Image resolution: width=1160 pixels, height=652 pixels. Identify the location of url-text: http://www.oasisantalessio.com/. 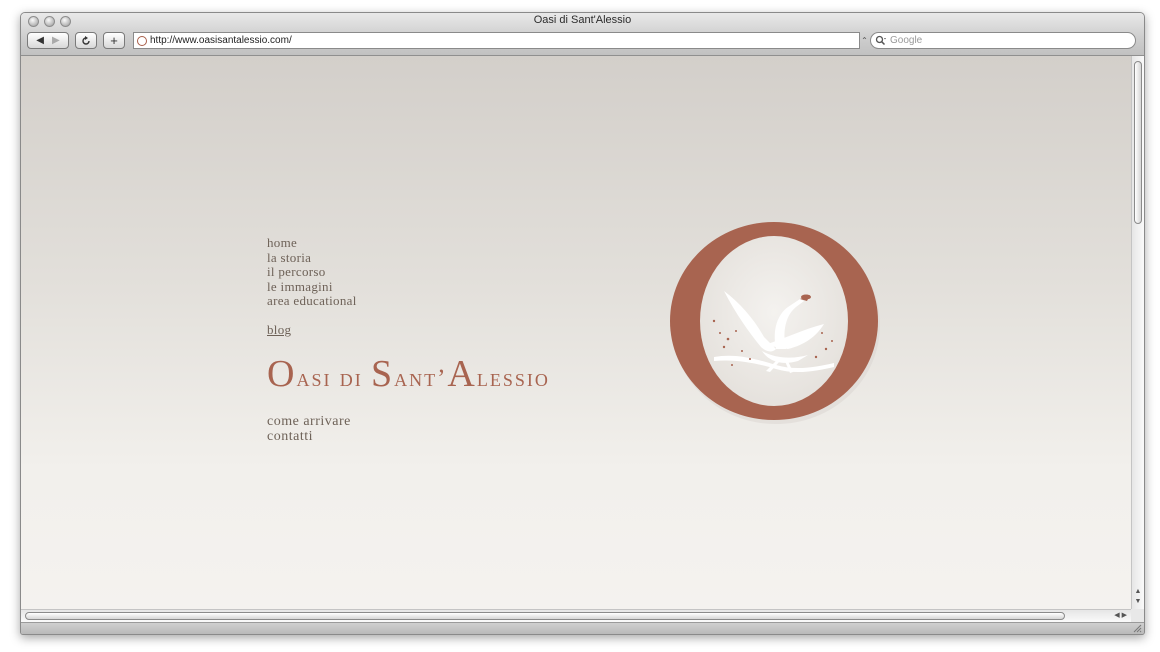
(221, 40).